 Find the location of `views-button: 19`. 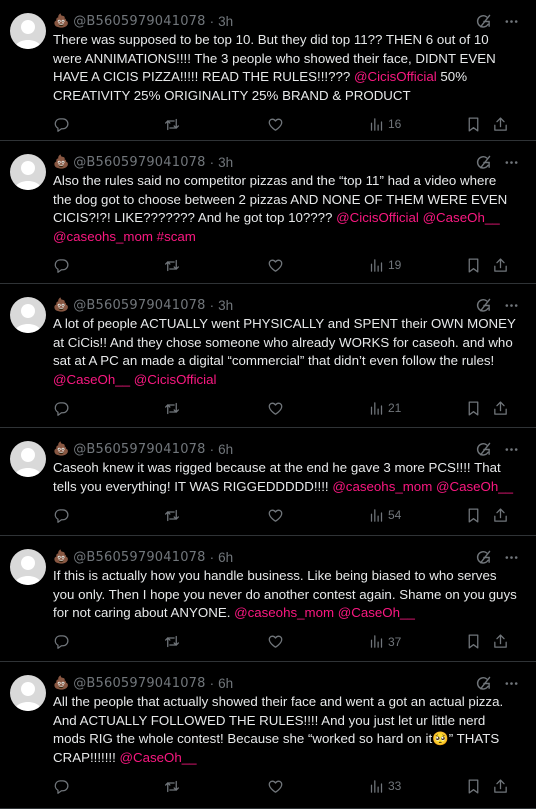

views-button: 19 is located at coordinates (417, 265).